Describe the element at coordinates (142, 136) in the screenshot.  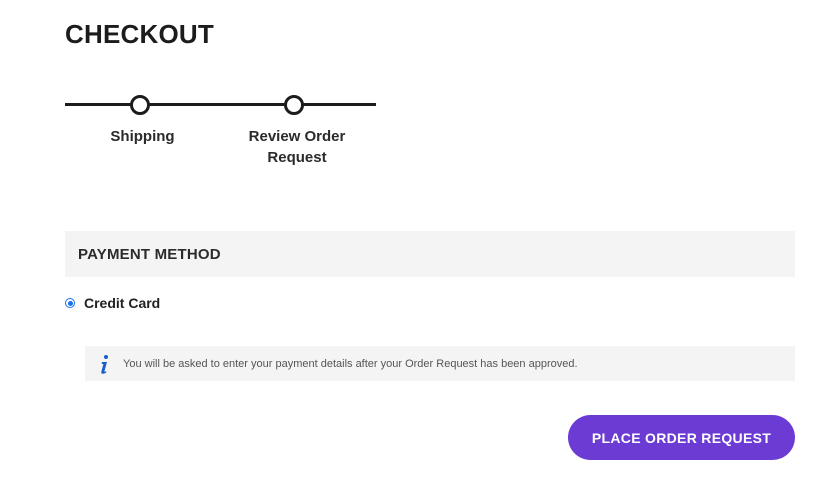
I see `step-shipping-label: Shipping` at that location.